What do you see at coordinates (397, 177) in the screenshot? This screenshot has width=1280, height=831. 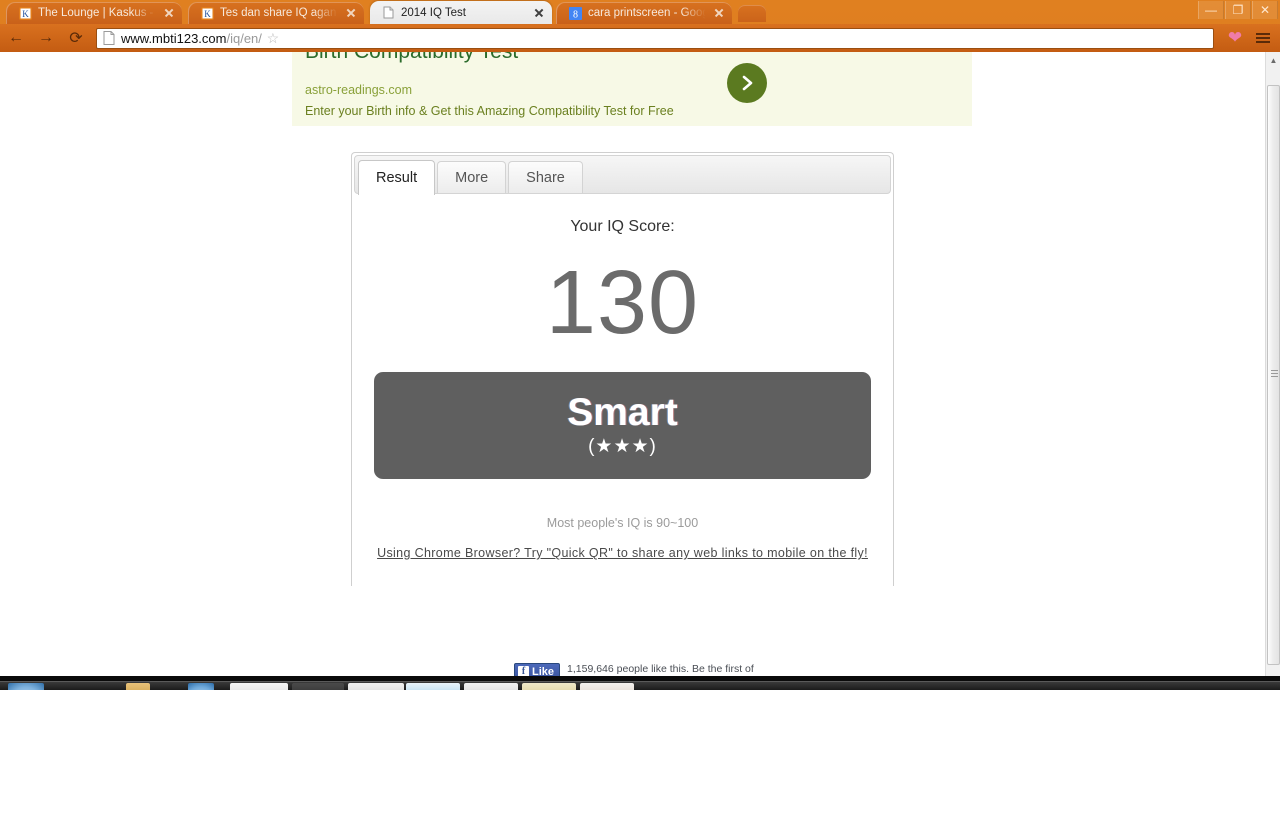 I see `tab-result: Result` at bounding box center [397, 177].